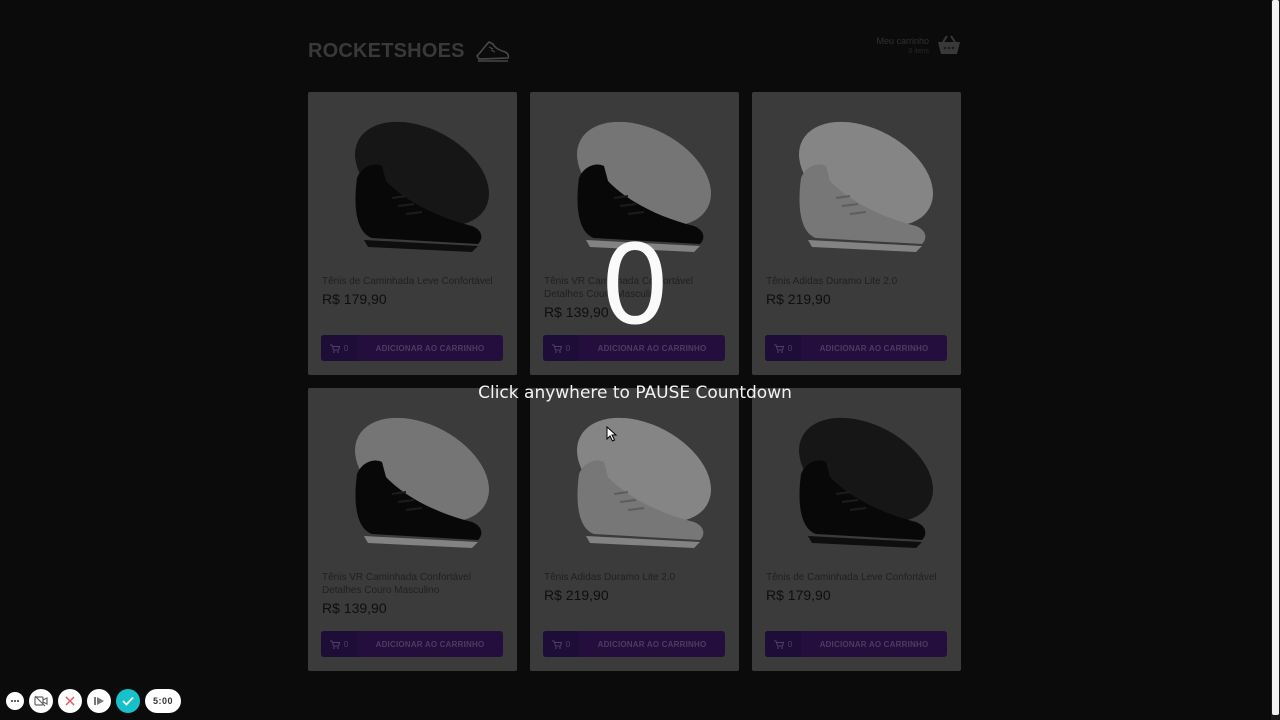 The width and height of the screenshot is (1280, 720). I want to click on more-options-button, so click(15, 701).